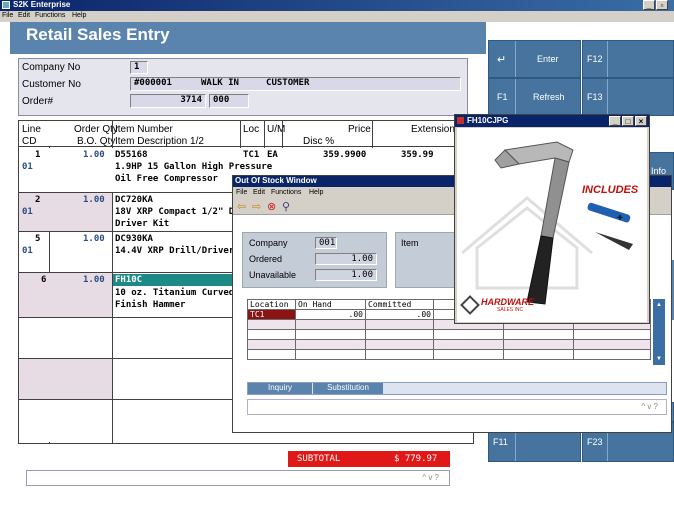  I want to click on row-loc: TC1, so click(251, 155).